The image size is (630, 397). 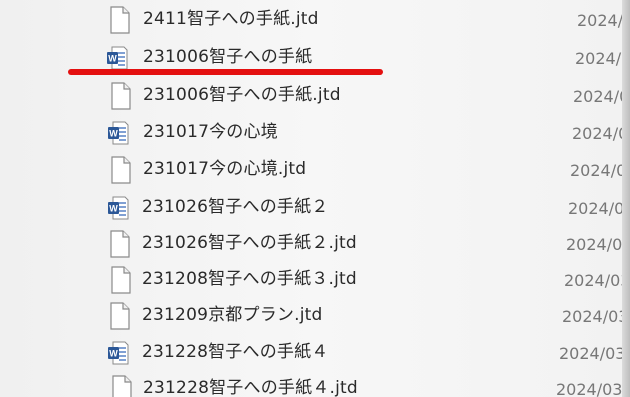 What do you see at coordinates (210, 132) in the screenshot?
I see `file-name: 231017今の心境` at bounding box center [210, 132].